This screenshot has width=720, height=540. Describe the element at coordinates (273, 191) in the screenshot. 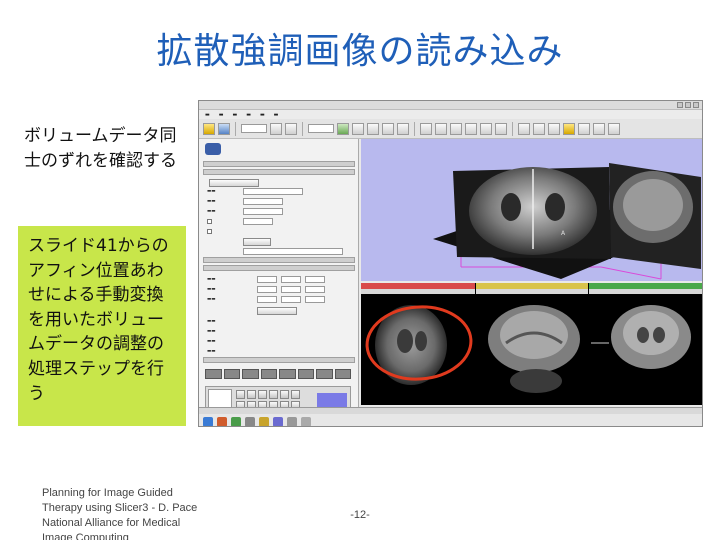

I see `volume-name-field` at that location.